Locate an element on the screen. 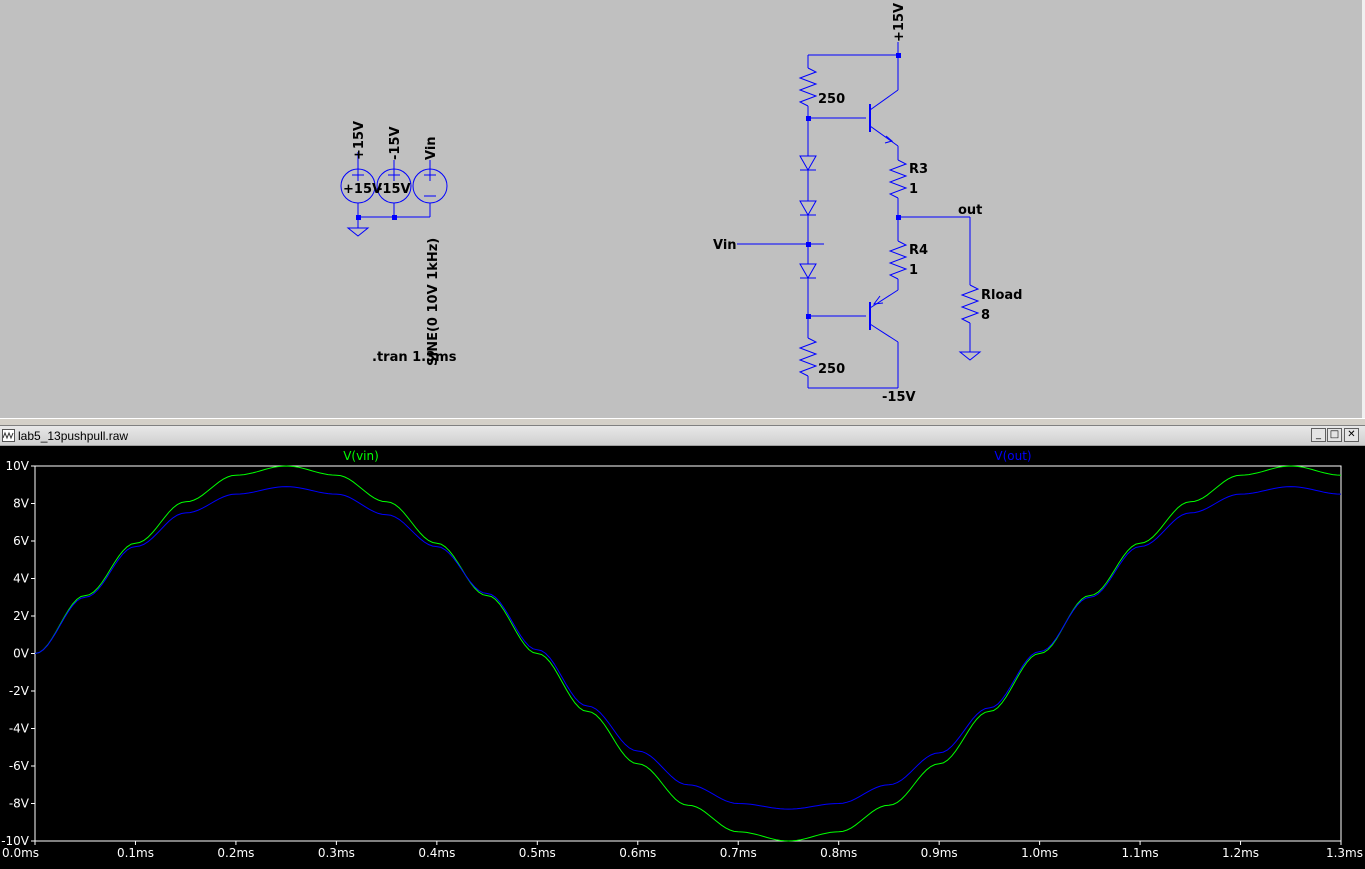 The height and width of the screenshot is (869, 1365). x-tick-label: 0.2ms is located at coordinates (235, 853).